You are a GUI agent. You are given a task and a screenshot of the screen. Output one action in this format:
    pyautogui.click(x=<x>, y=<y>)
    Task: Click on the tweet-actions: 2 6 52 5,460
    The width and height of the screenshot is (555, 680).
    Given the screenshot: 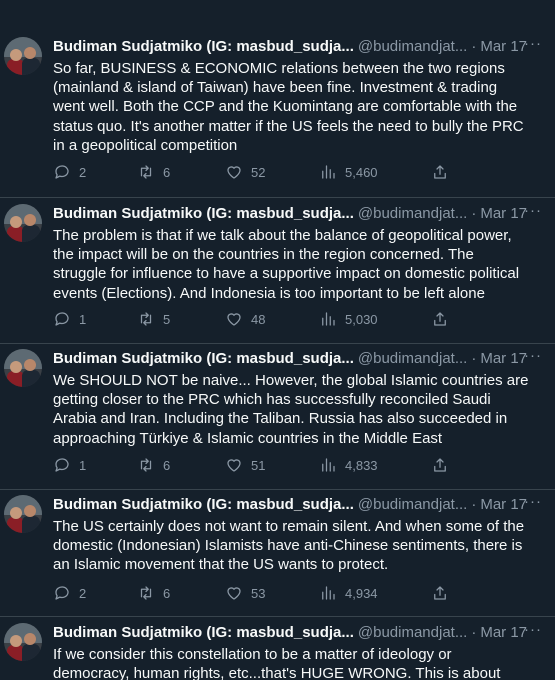 What is the action you would take?
    pyautogui.click(x=253, y=172)
    